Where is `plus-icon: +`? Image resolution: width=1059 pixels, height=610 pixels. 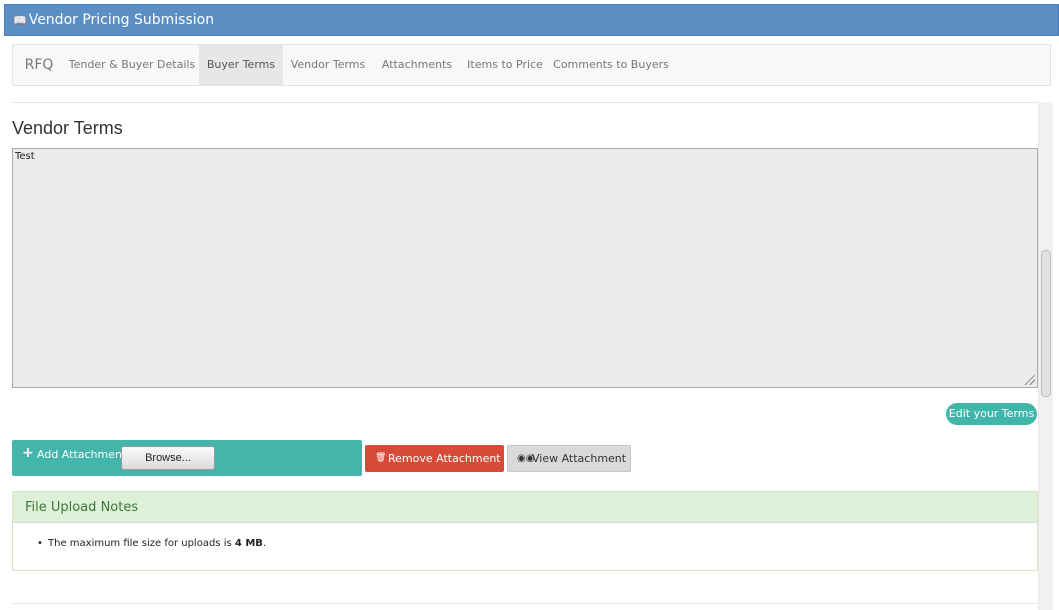
plus-icon: + is located at coordinates (28, 453).